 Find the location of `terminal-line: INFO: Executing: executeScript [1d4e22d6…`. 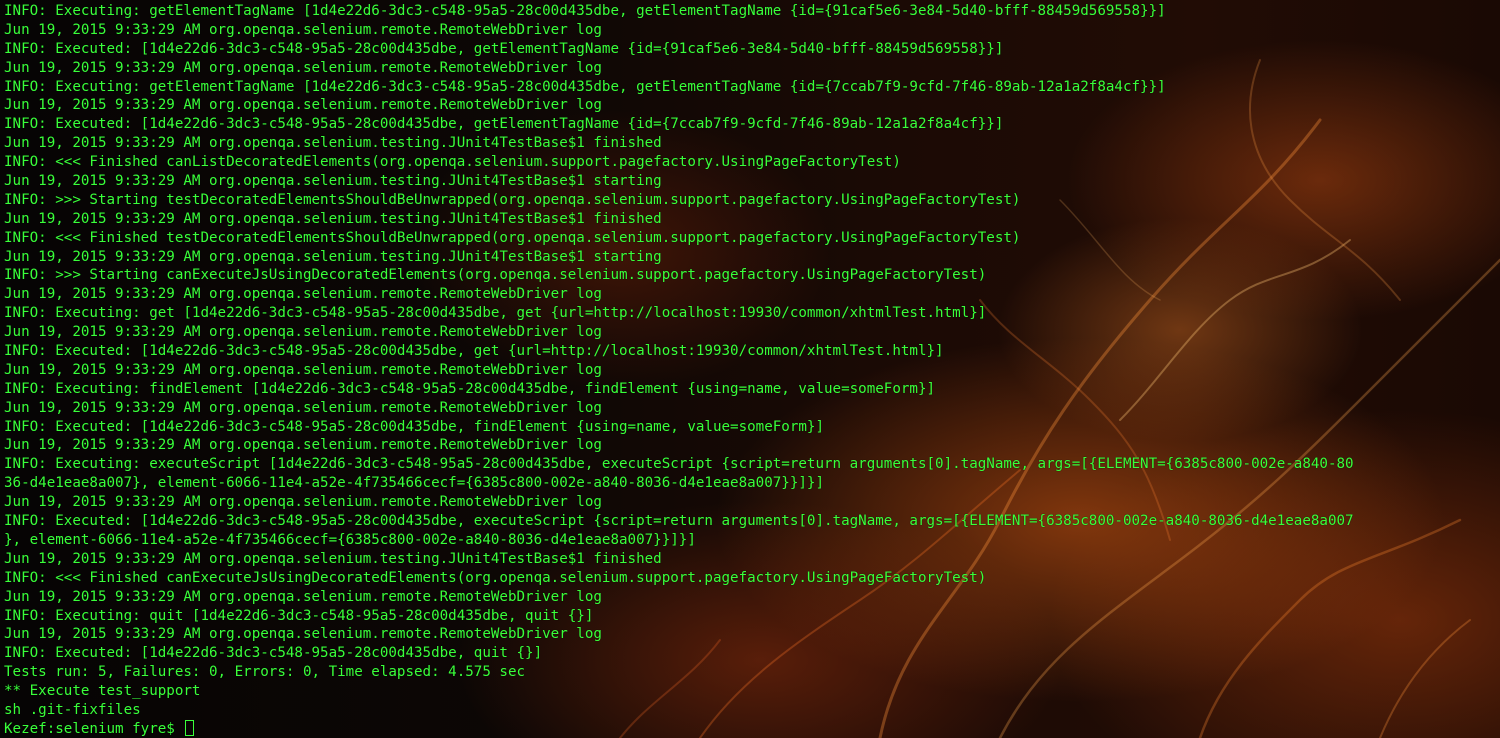

terminal-line: INFO: Executing: executeScript [1d4e22d6… is located at coordinates (679, 464).